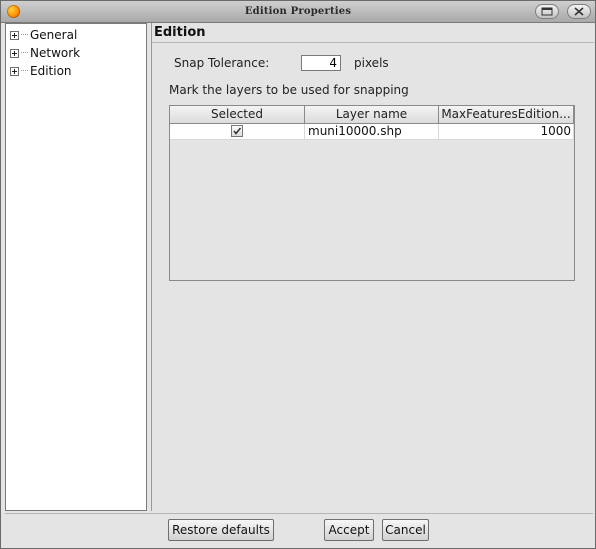 This screenshot has width=596, height=549. What do you see at coordinates (237, 115) in the screenshot?
I see `column-header-selected: Selected` at bounding box center [237, 115].